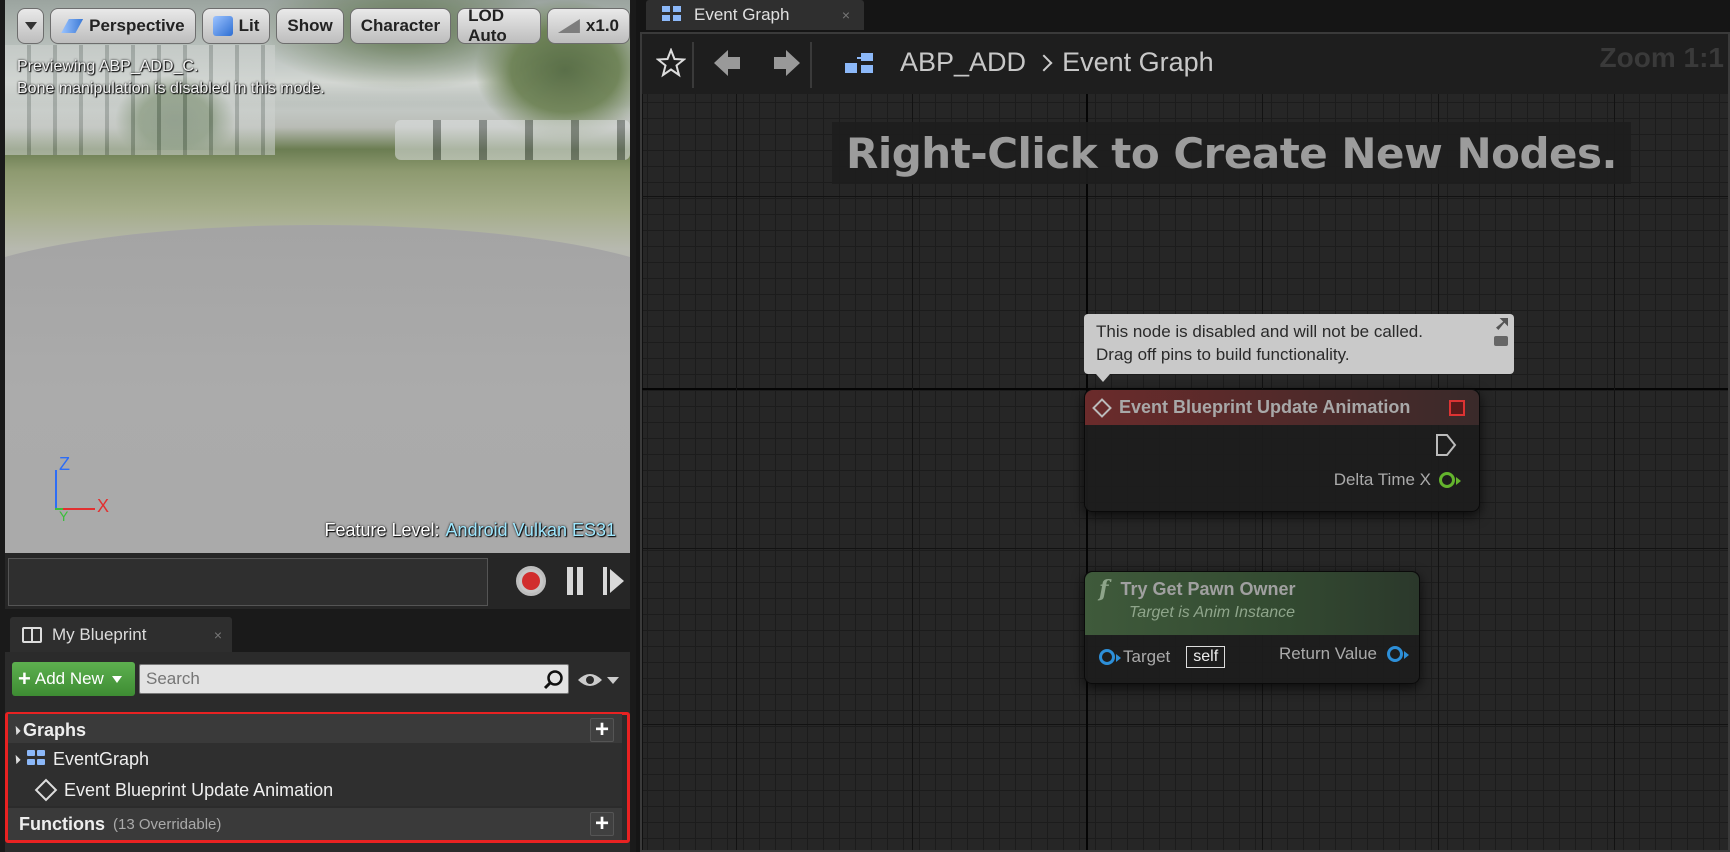 The height and width of the screenshot is (852, 1730). Describe the element at coordinates (236, 26) in the screenshot. I see `lit-button: Lit` at that location.